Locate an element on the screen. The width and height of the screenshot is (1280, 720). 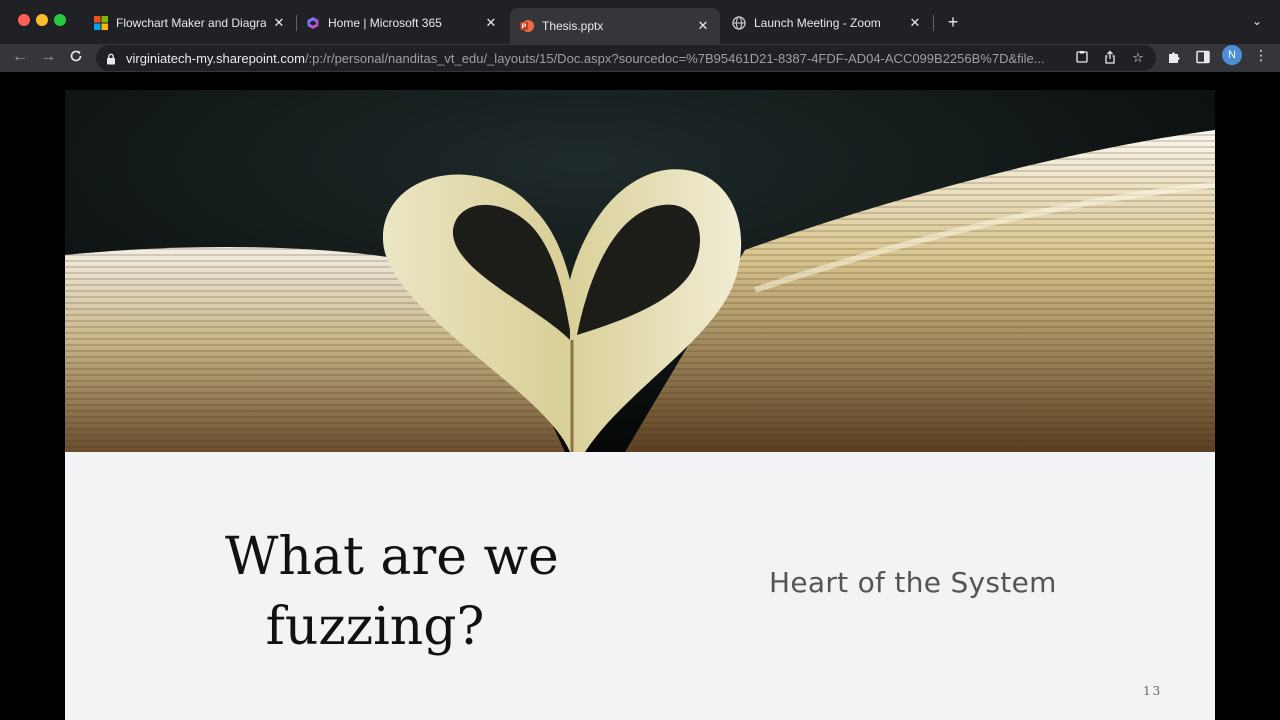
profile-avatar: N is located at coordinates (1232, 55).